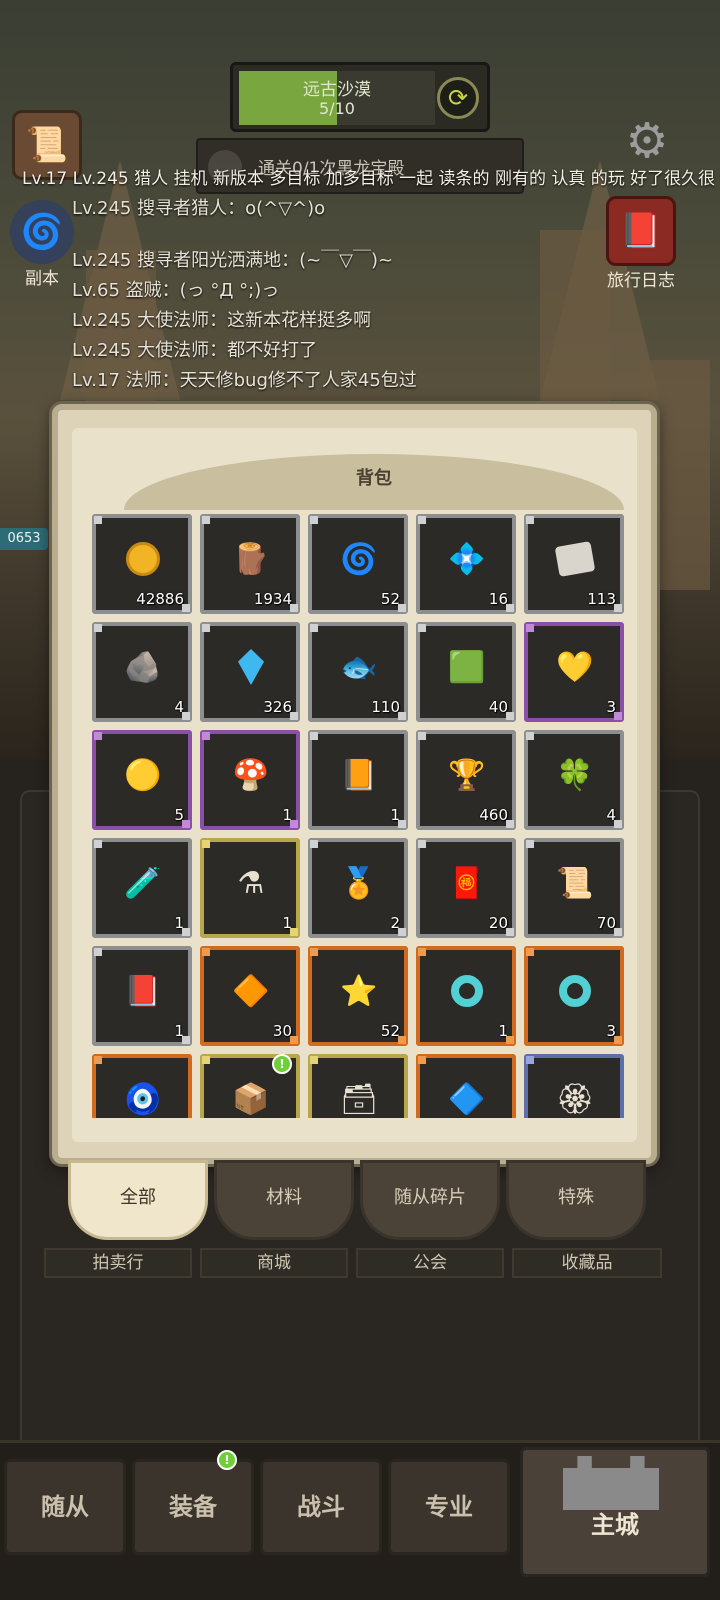 The height and width of the screenshot is (1600, 720). What do you see at coordinates (199, 208) in the screenshot?
I see `chat-line: Lv.245 搜寻者猎人：o(^▽^)o` at bounding box center [199, 208].